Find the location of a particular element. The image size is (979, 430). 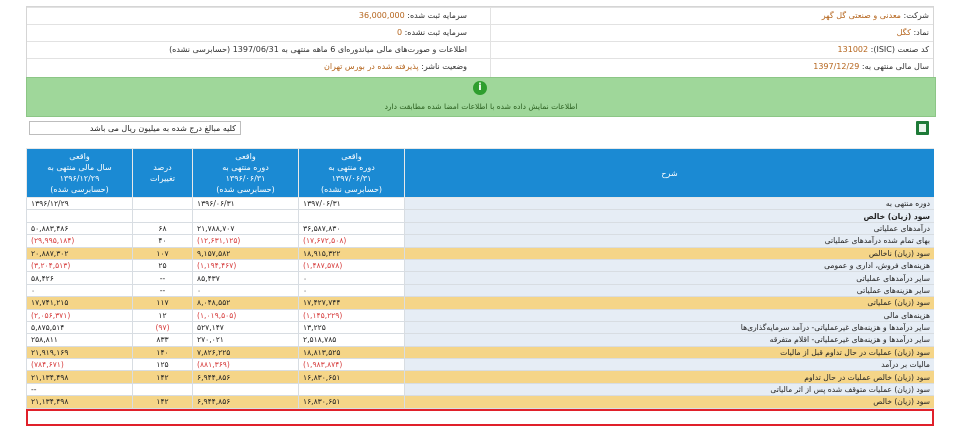

row-value: ۱۱۷ is located at coordinates (162, 303).